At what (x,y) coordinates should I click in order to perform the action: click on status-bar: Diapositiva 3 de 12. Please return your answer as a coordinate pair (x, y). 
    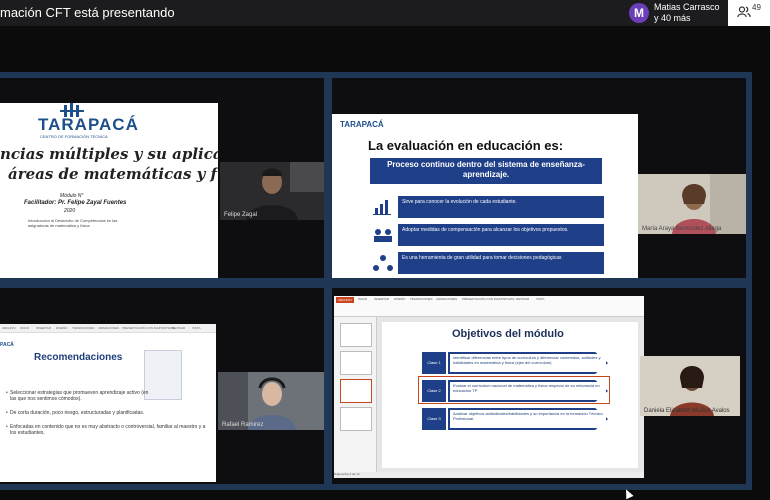
    Looking at the image, I should click on (489, 475).